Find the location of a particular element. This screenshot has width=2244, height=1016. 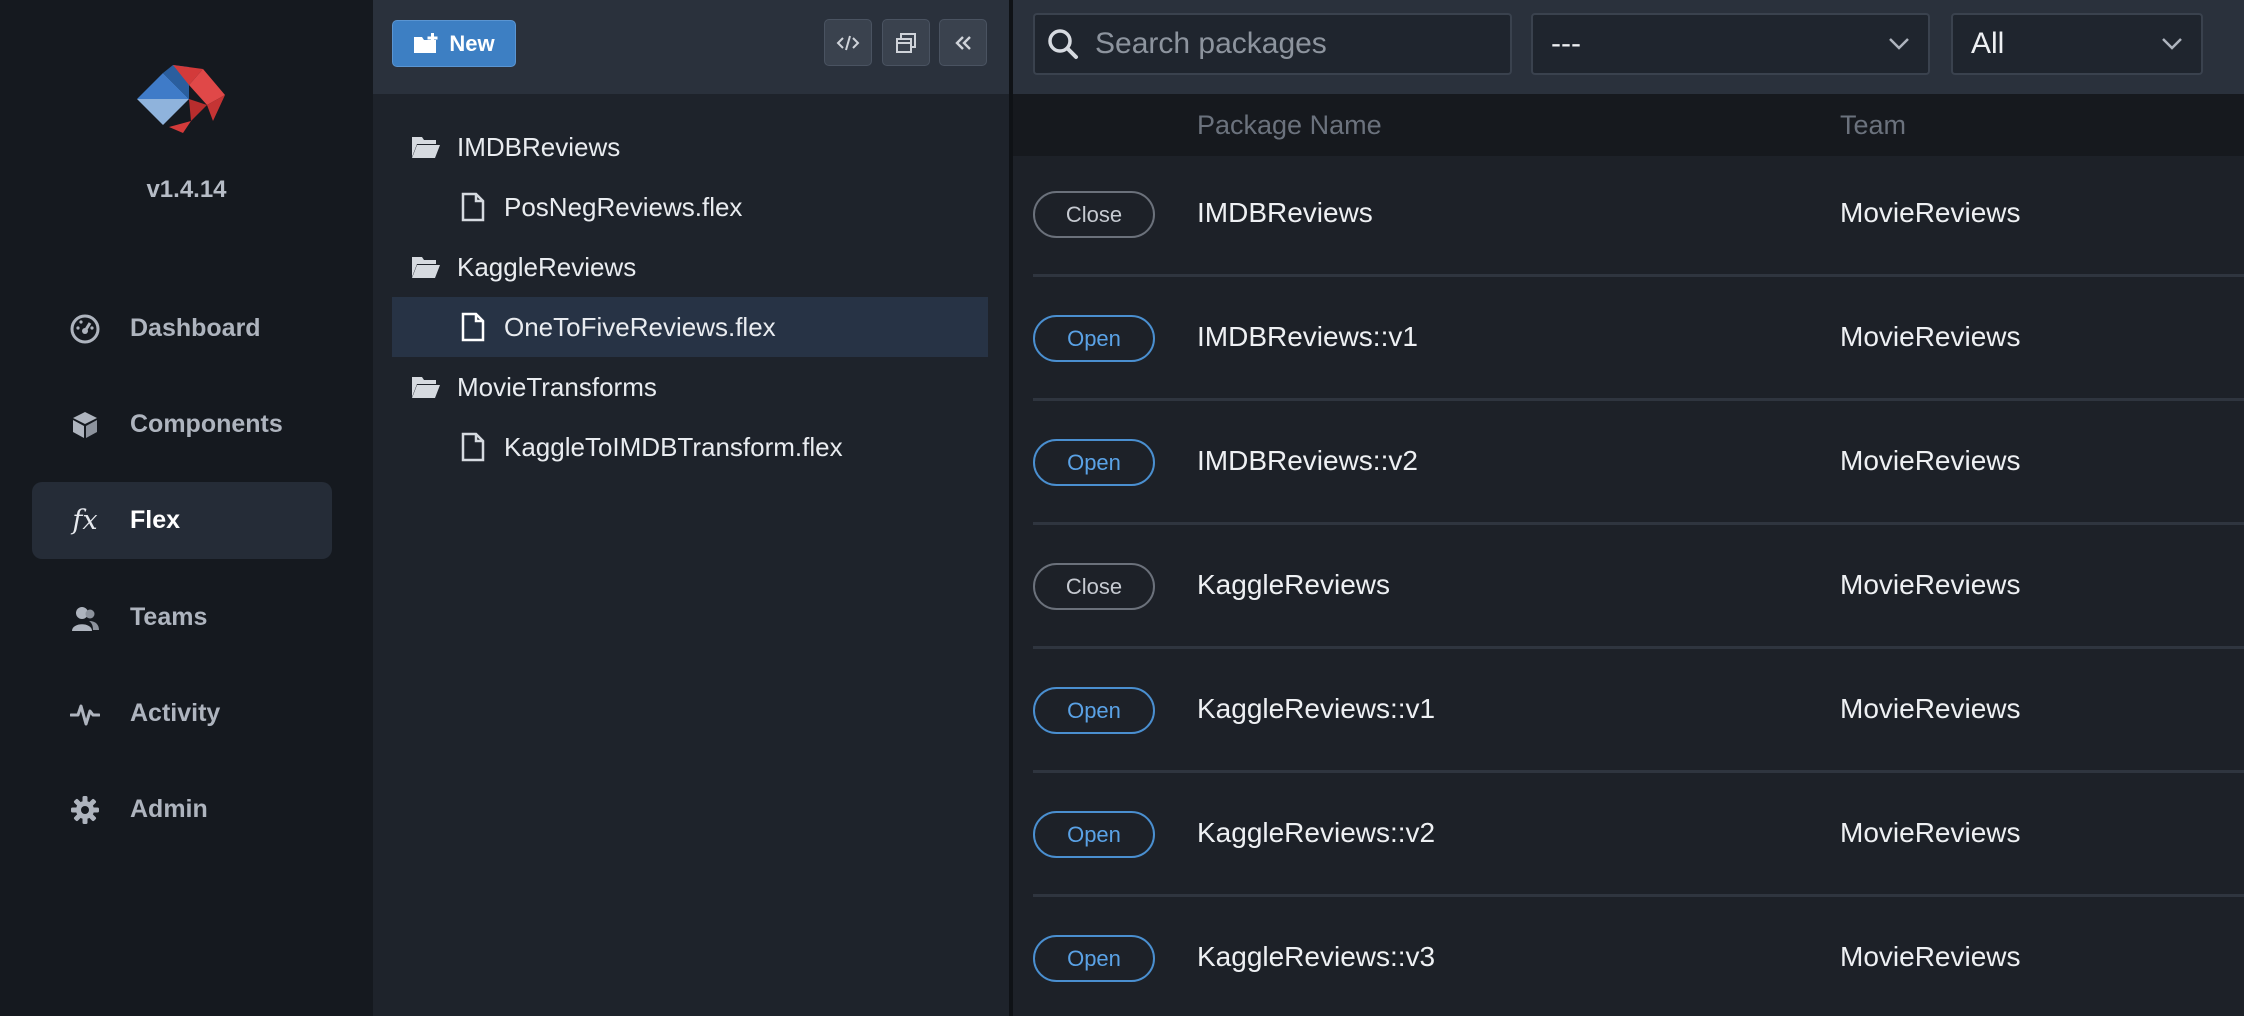

copy-button is located at coordinates (906, 42).